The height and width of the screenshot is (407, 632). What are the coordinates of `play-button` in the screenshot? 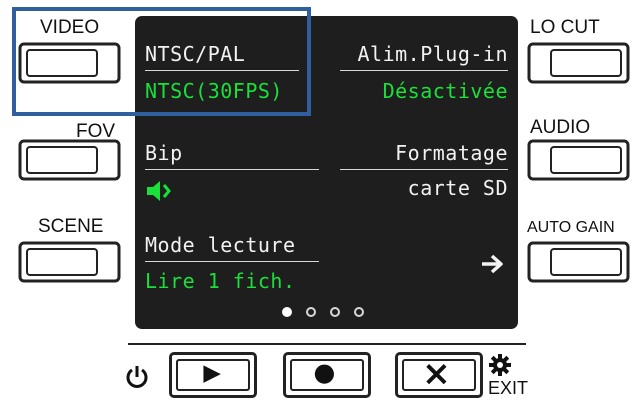 It's located at (213, 375).